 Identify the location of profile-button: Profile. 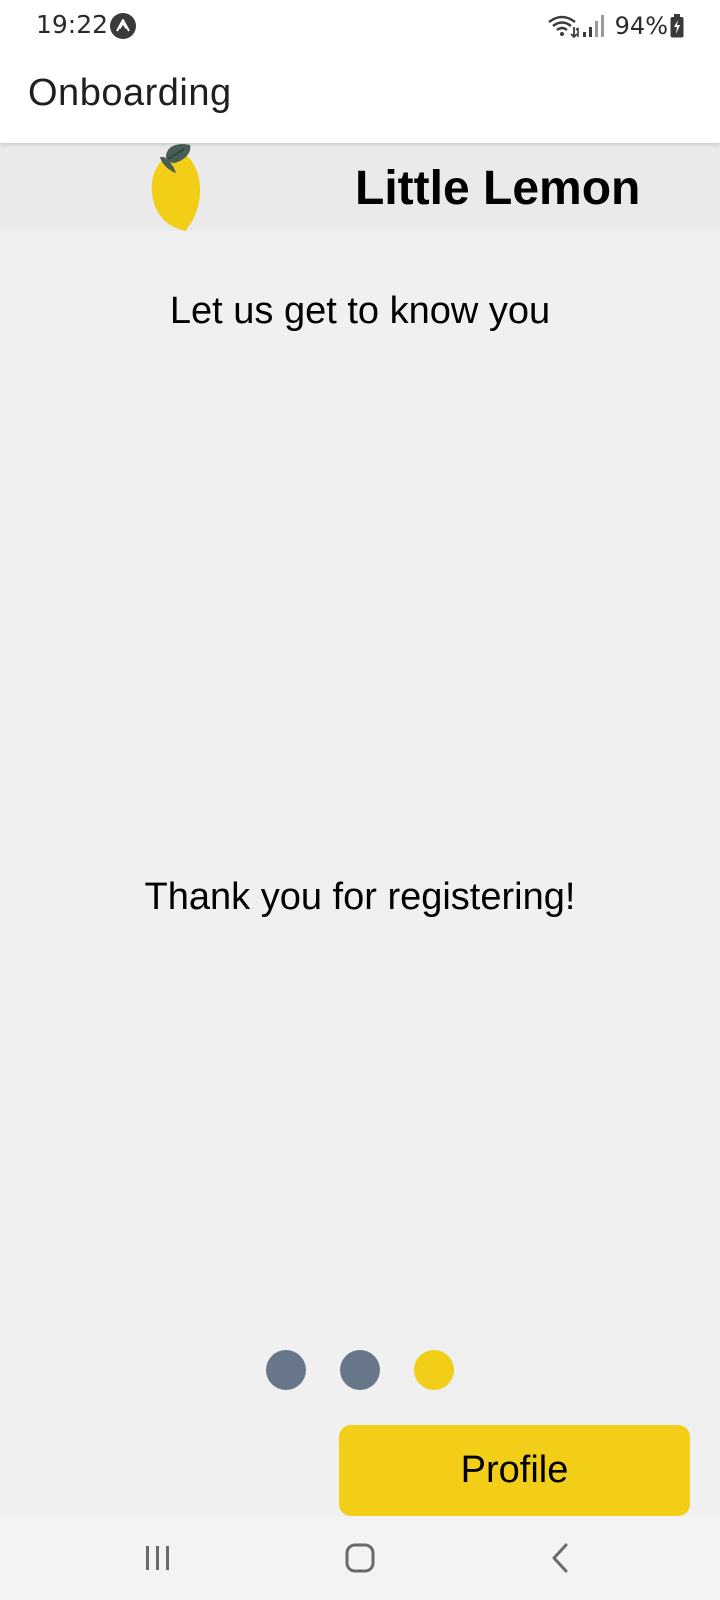
(514, 1470).